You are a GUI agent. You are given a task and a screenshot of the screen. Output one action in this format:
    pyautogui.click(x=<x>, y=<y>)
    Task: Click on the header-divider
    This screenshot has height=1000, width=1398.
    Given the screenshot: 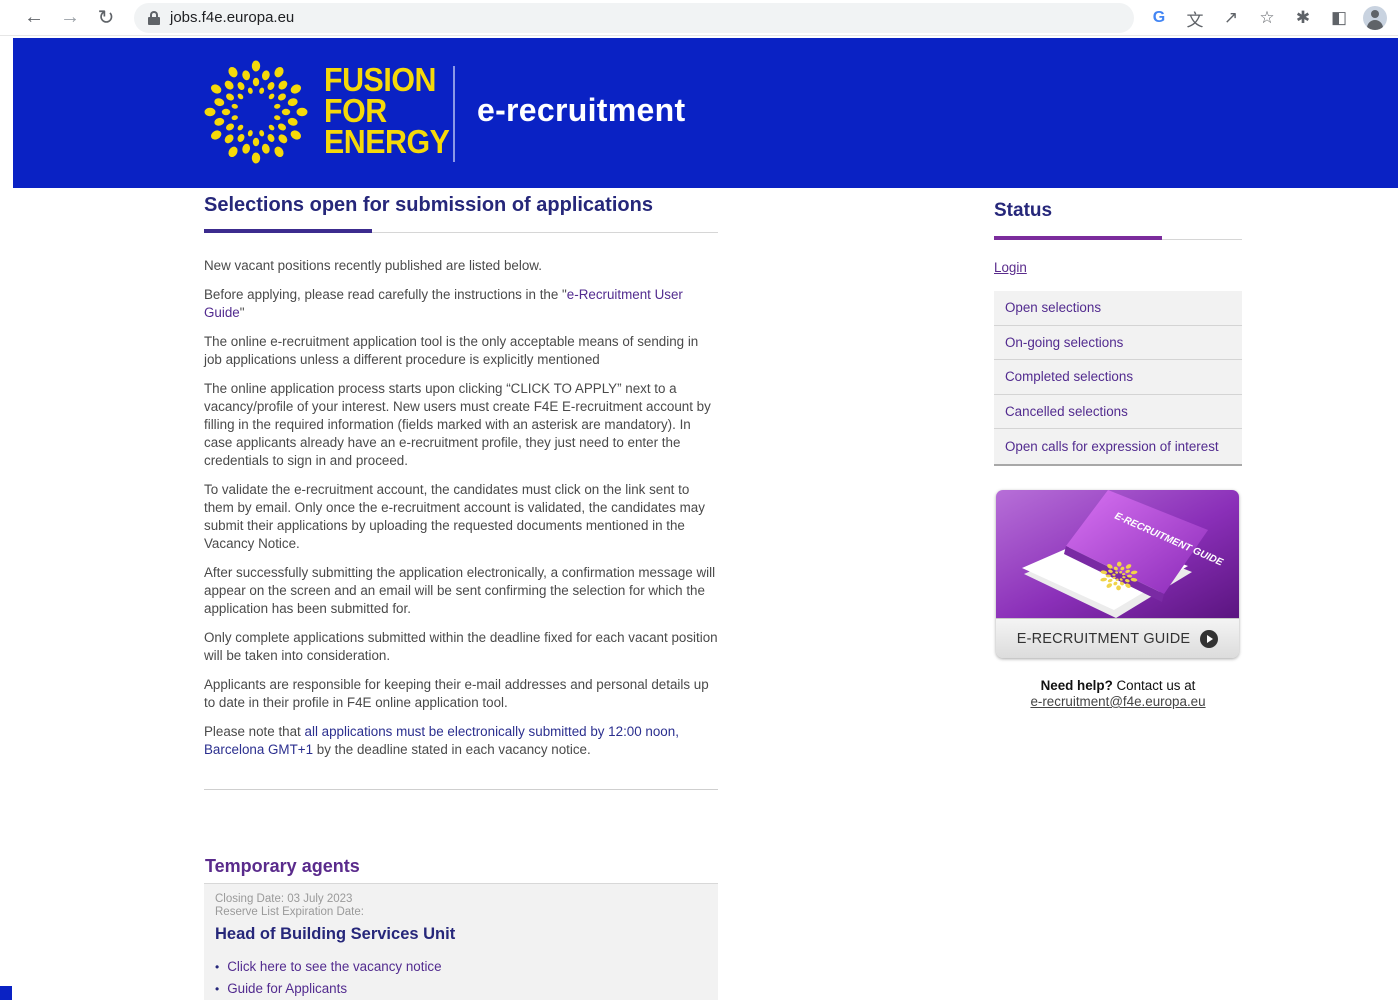 What is the action you would take?
    pyautogui.click(x=454, y=114)
    